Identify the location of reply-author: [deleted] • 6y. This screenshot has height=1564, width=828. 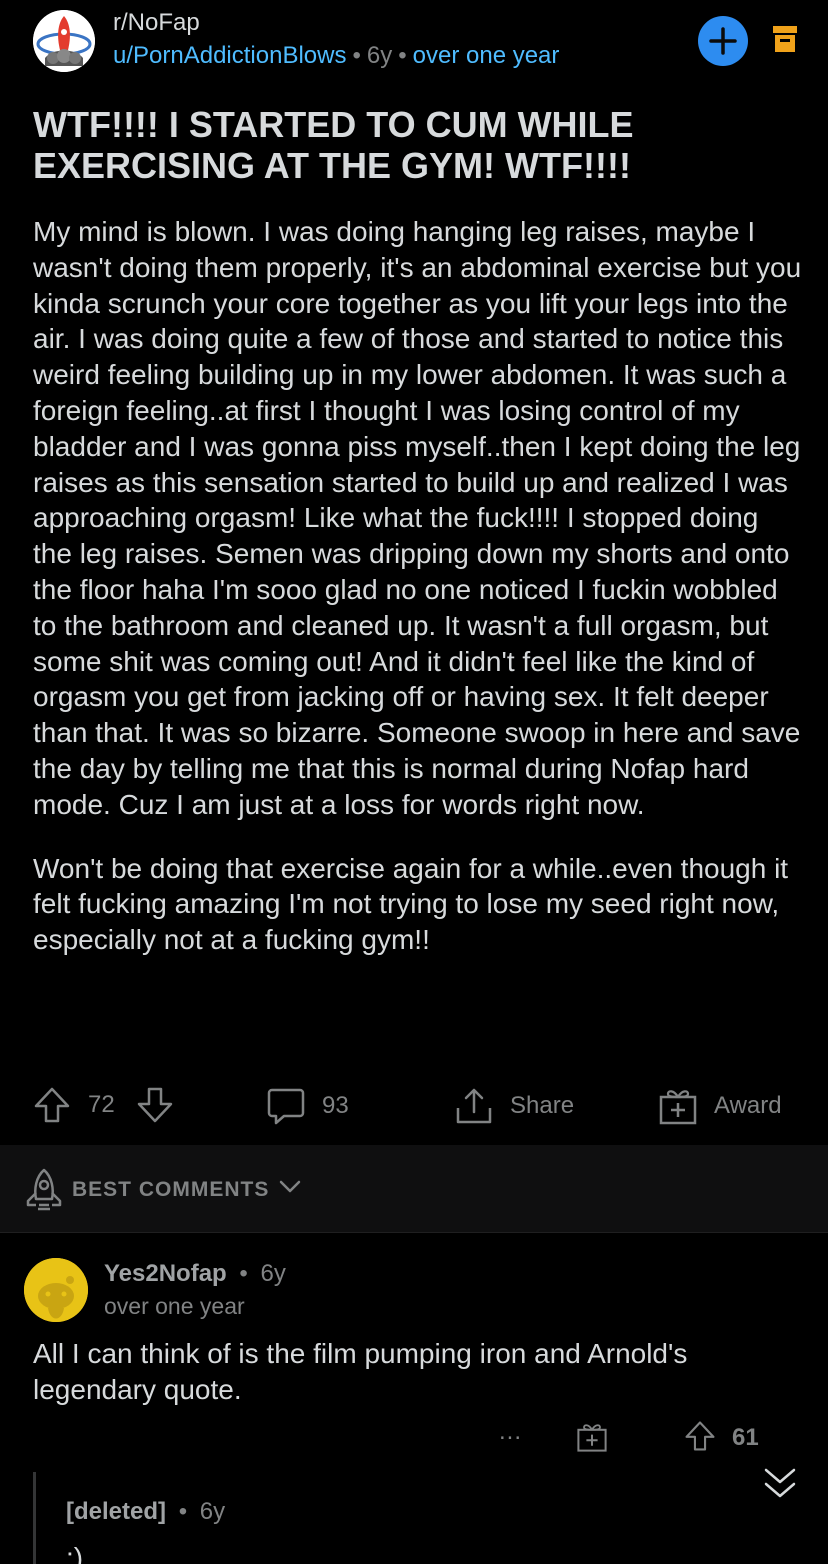
(145, 1512).